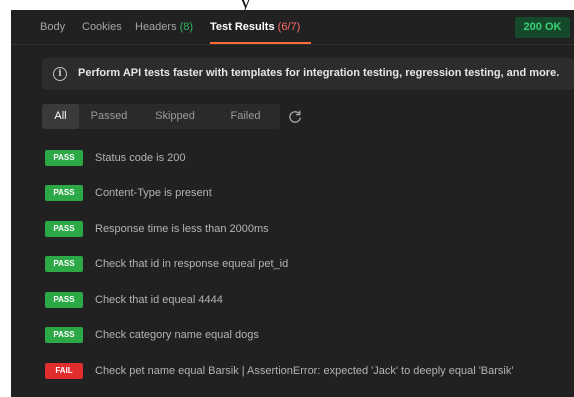 The width and height of the screenshot is (574, 397). I want to click on filter-failed: Failed, so click(245, 116).